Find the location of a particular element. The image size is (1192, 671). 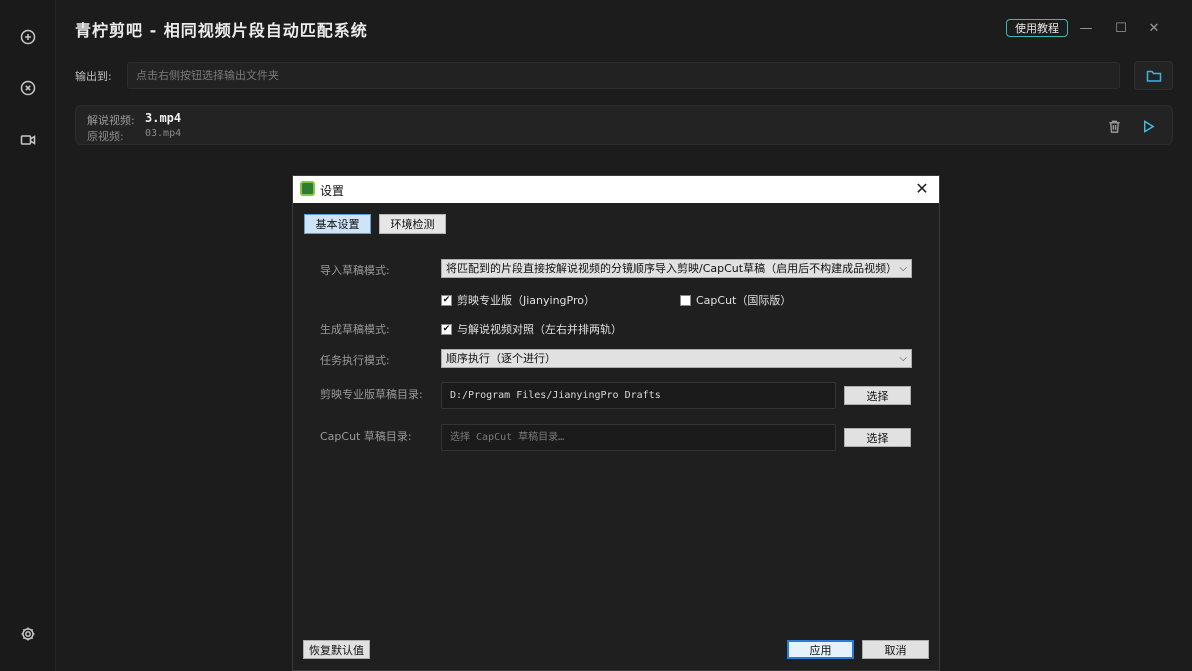

trash-icon is located at coordinates (1114, 126).